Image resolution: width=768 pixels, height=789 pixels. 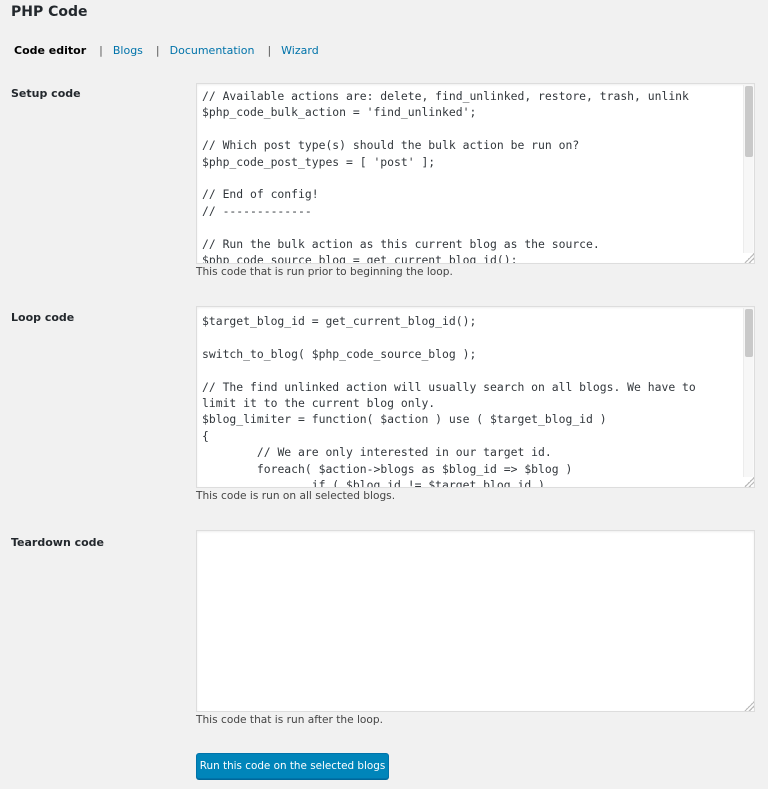 I want to click on page-title: PHP Code, so click(x=49, y=12).